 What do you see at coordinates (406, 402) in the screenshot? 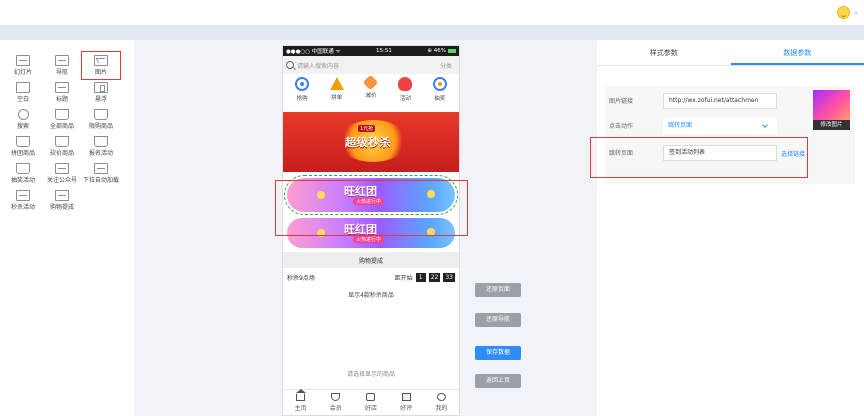
I see `tab-review: 好评` at bounding box center [406, 402].